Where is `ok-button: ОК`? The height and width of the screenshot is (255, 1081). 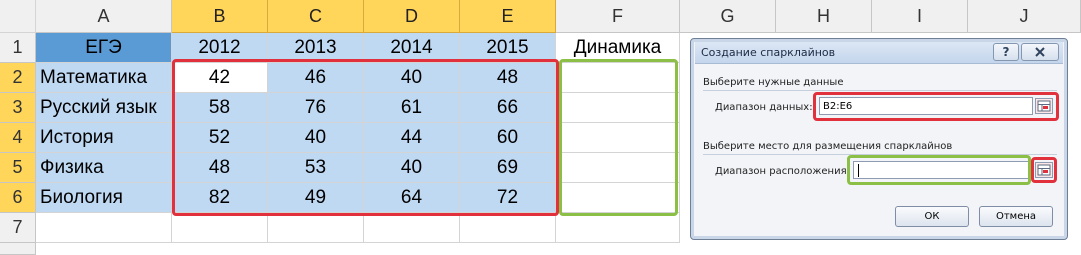 ok-button: ОК is located at coordinates (932, 216).